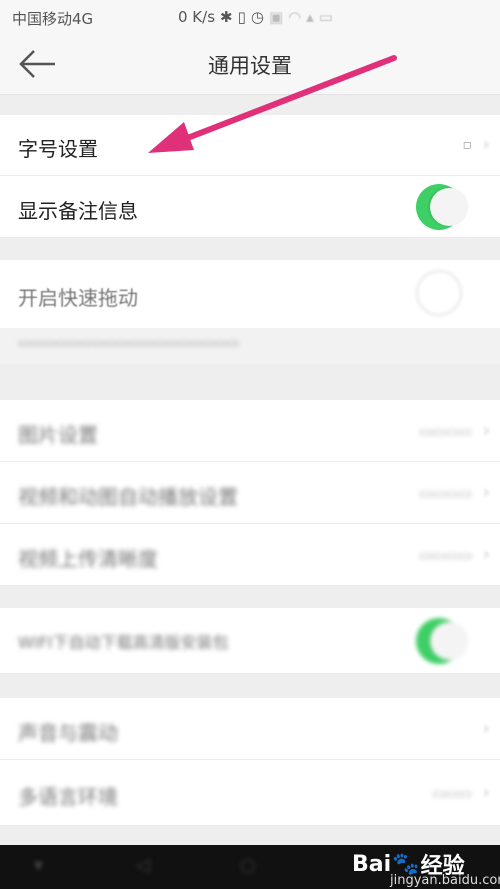 The height and width of the screenshot is (889, 500). Describe the element at coordinates (372, 864) in the screenshot. I see `watermark-brand-a: Bai` at that location.